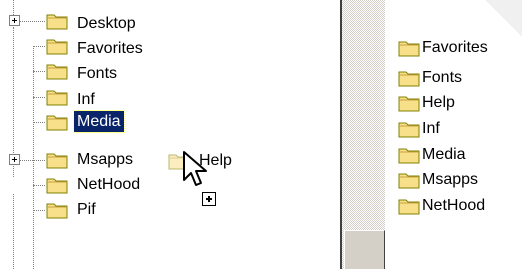  Describe the element at coordinates (364, 249) in the screenshot. I see `scrollbar-thumb` at that location.